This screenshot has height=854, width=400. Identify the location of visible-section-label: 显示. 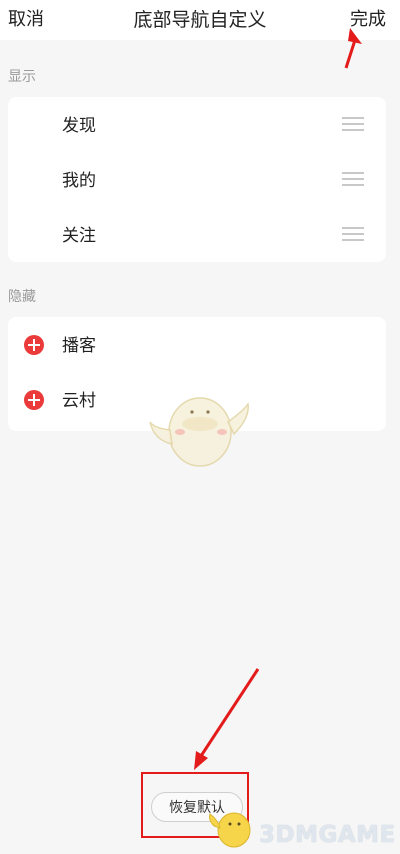
(22, 77).